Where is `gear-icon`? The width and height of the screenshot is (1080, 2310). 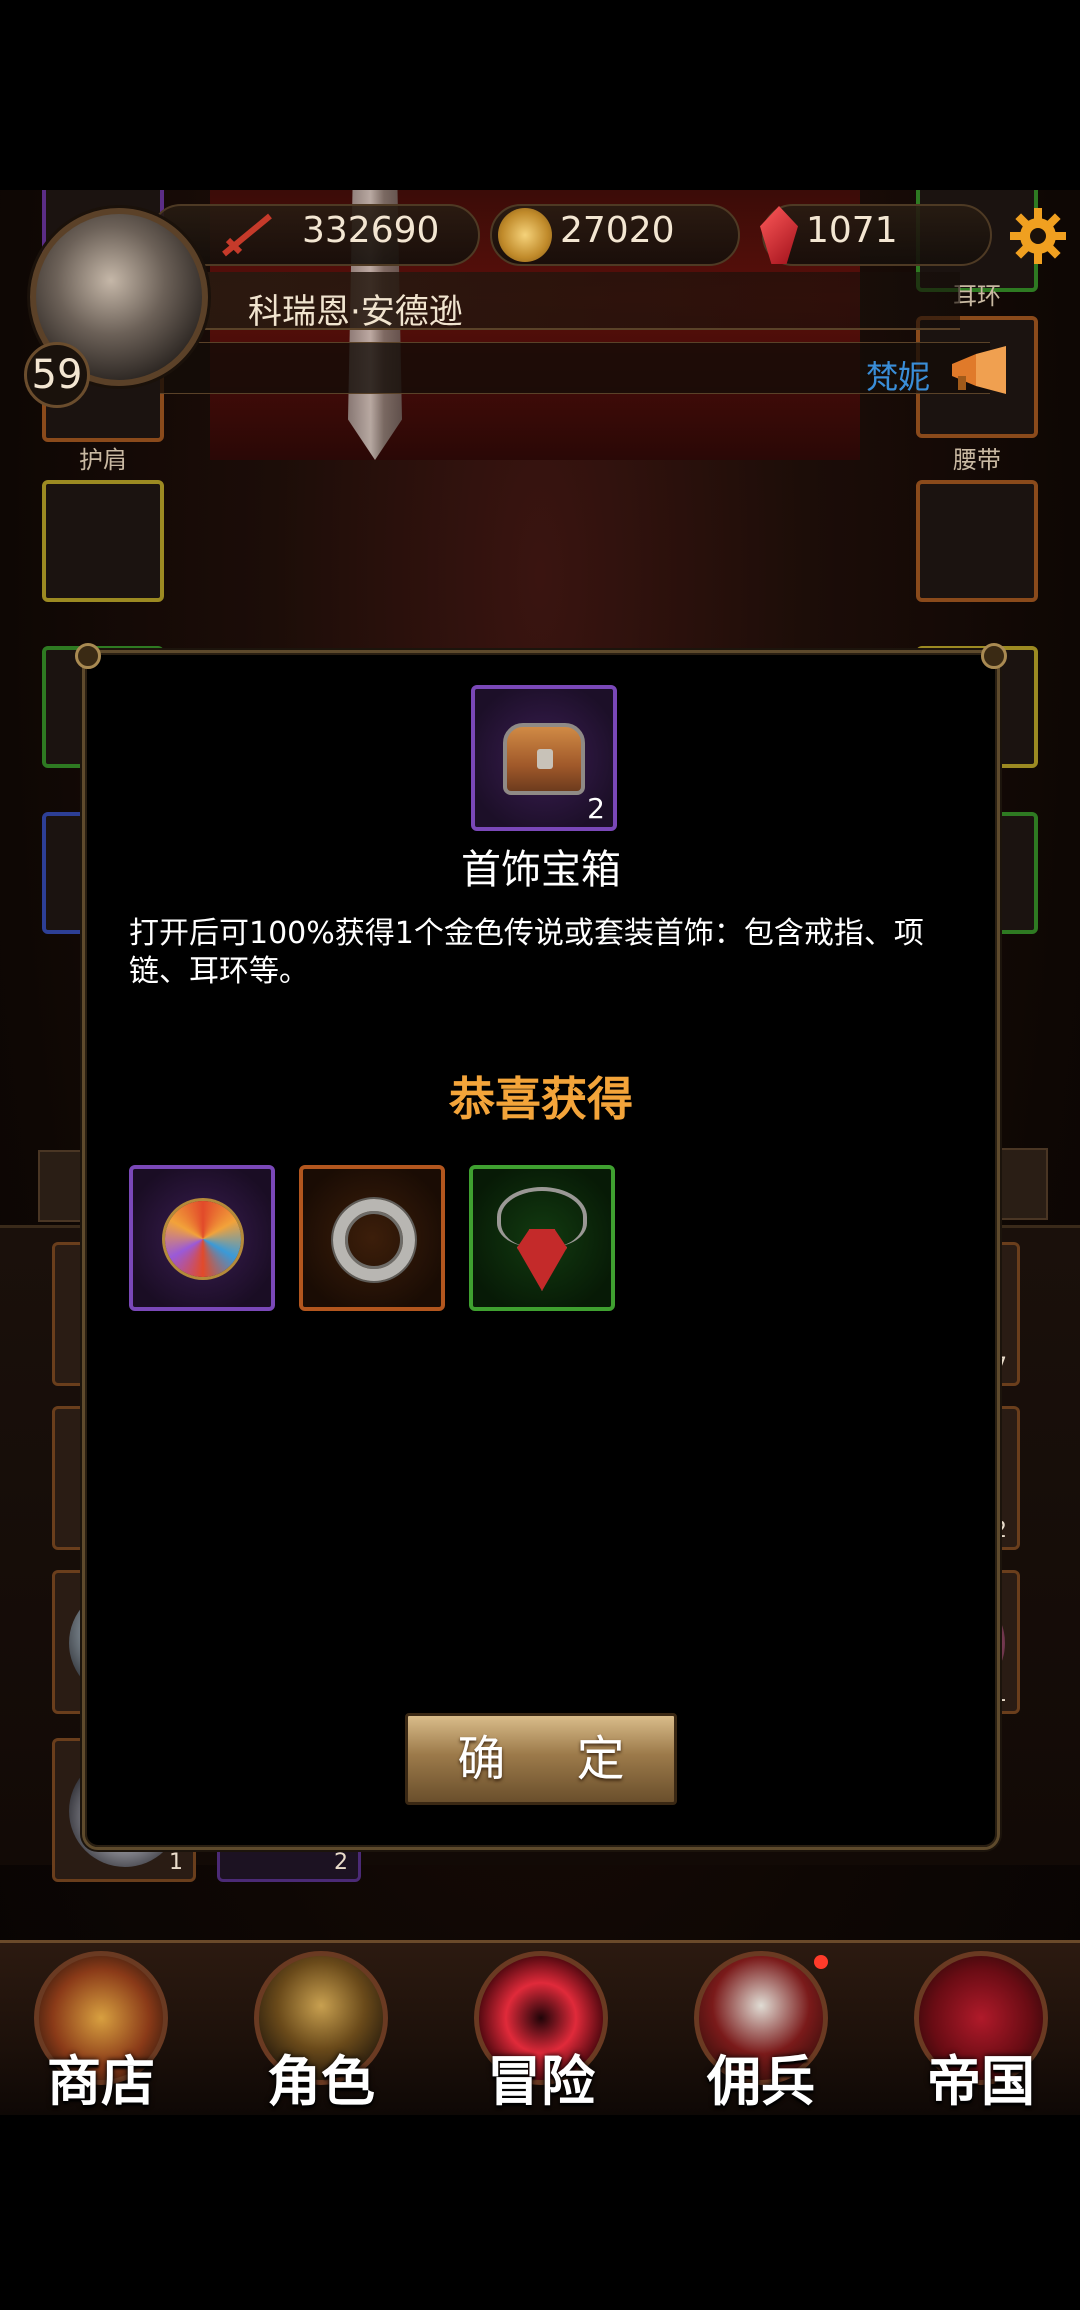
gear-icon is located at coordinates (1038, 236).